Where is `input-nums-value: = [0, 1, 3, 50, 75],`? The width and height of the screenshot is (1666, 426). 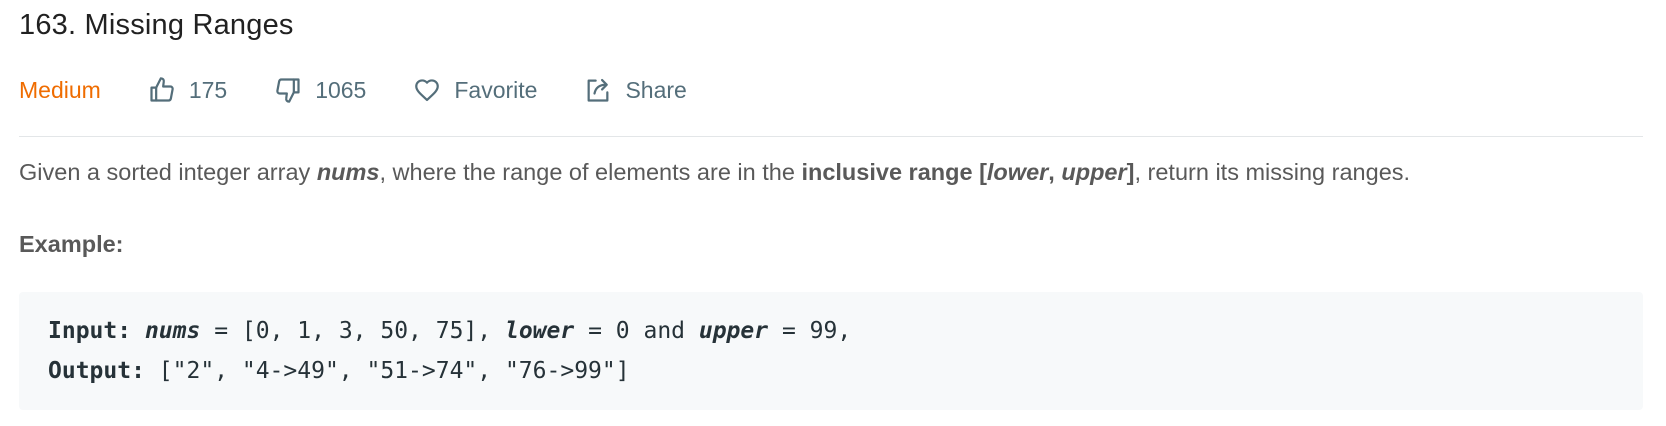 input-nums-value: = [0, 1, 3, 50, 75], is located at coordinates (352, 331).